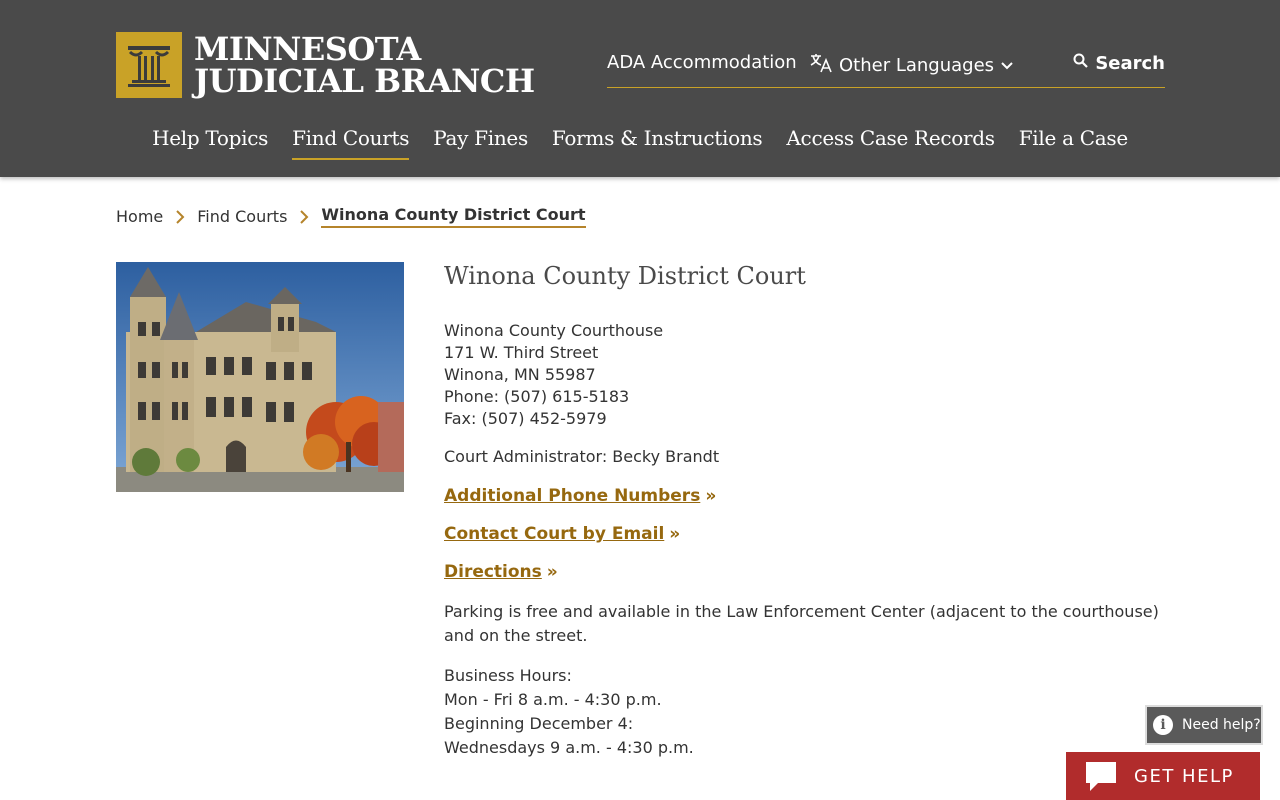 The image size is (1280, 800). I want to click on site-logo-text: MINNESOTA JUDICIAL BRANCH, so click(364, 65).